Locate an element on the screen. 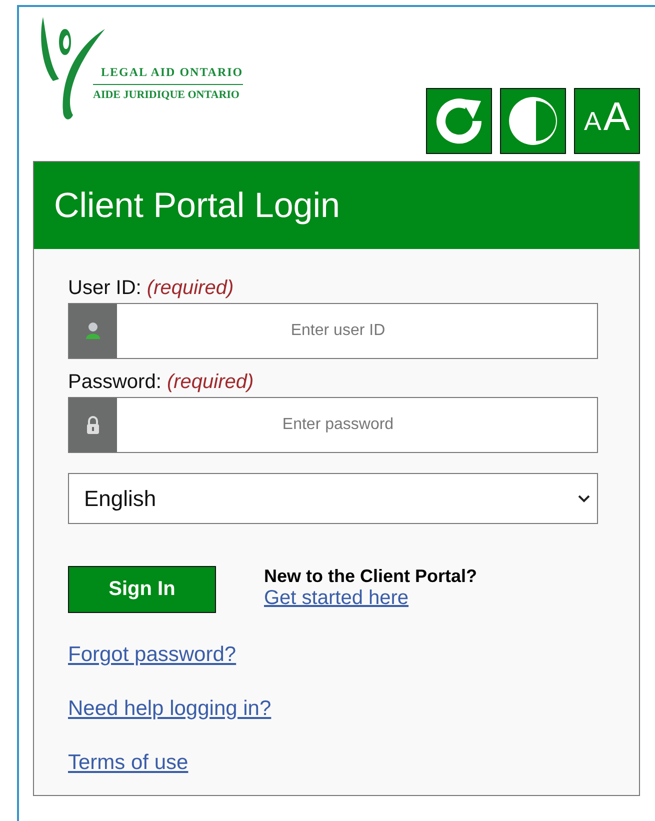 The height and width of the screenshot is (821, 655). field-label: Password: is located at coordinates (115, 382).